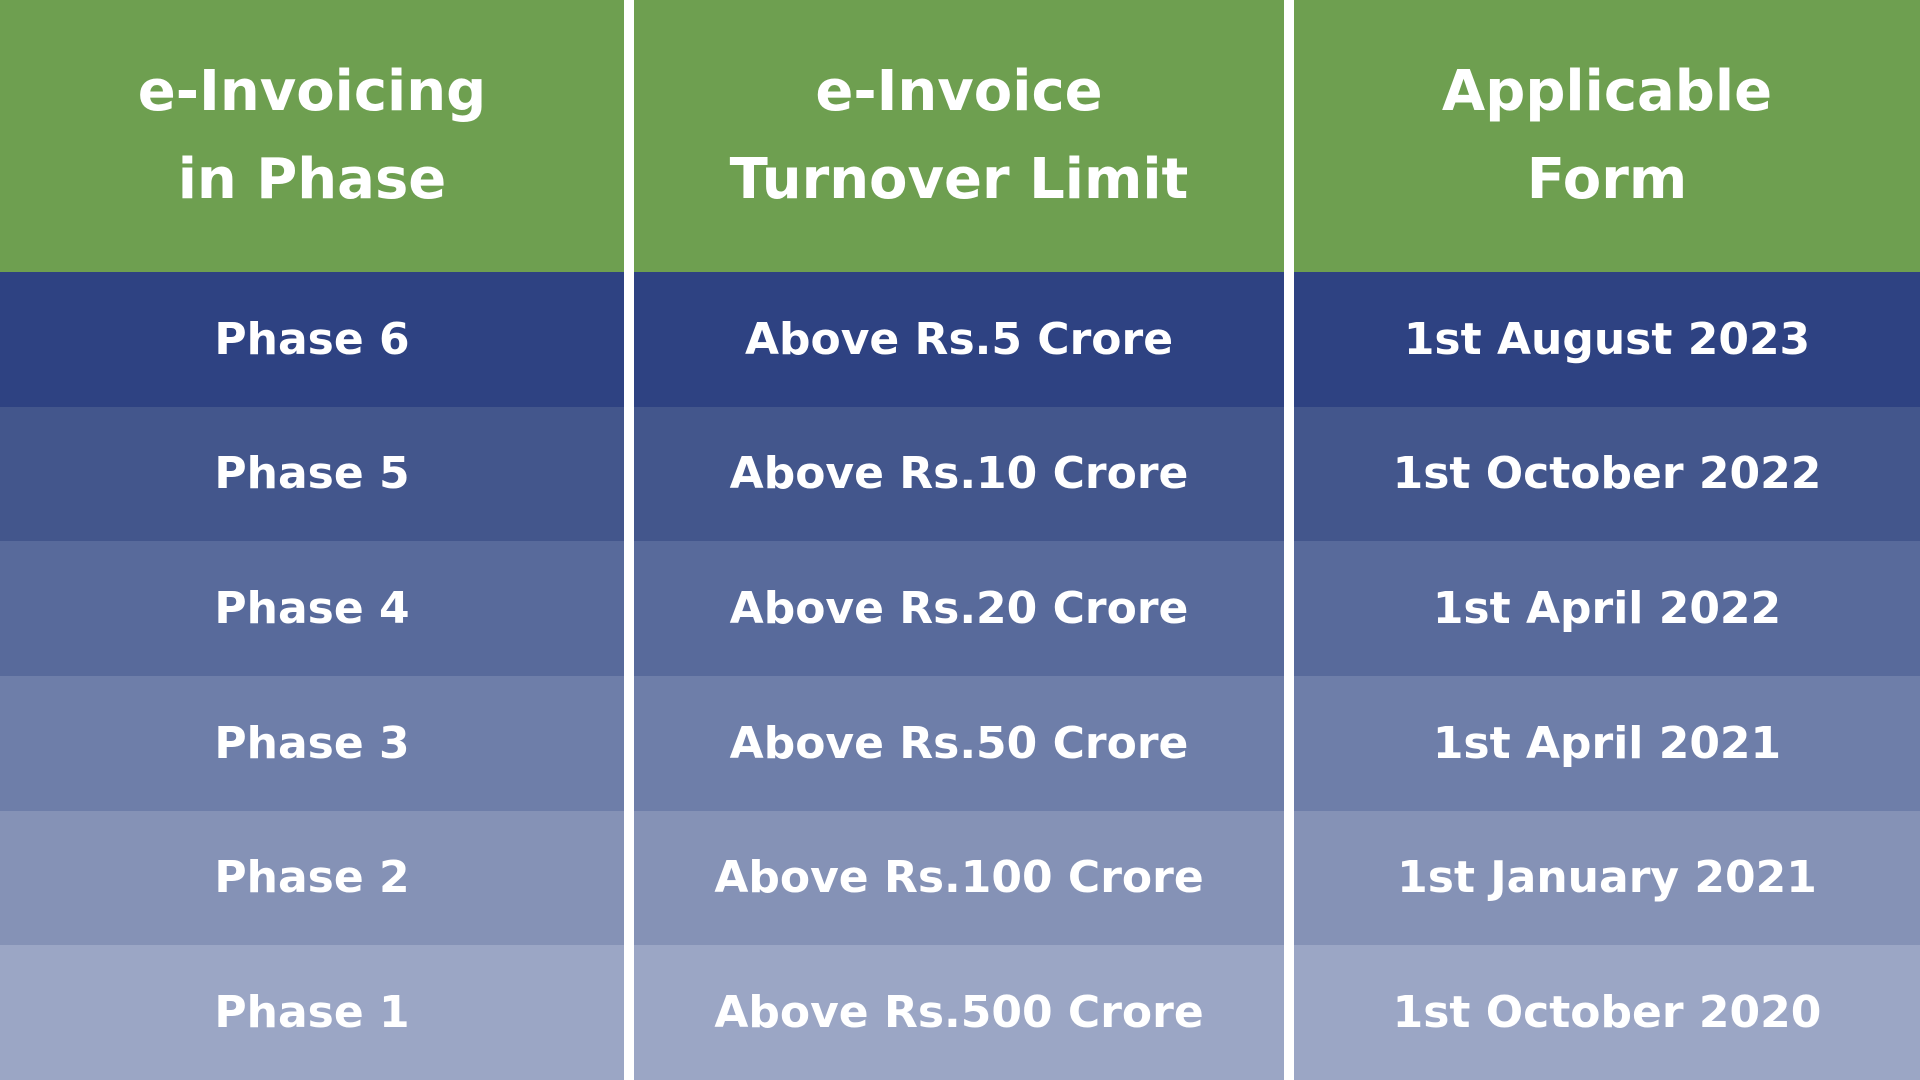 The height and width of the screenshot is (1080, 1920). What do you see at coordinates (312, 1012) in the screenshot?
I see `cell-phase: Phase 1` at bounding box center [312, 1012].